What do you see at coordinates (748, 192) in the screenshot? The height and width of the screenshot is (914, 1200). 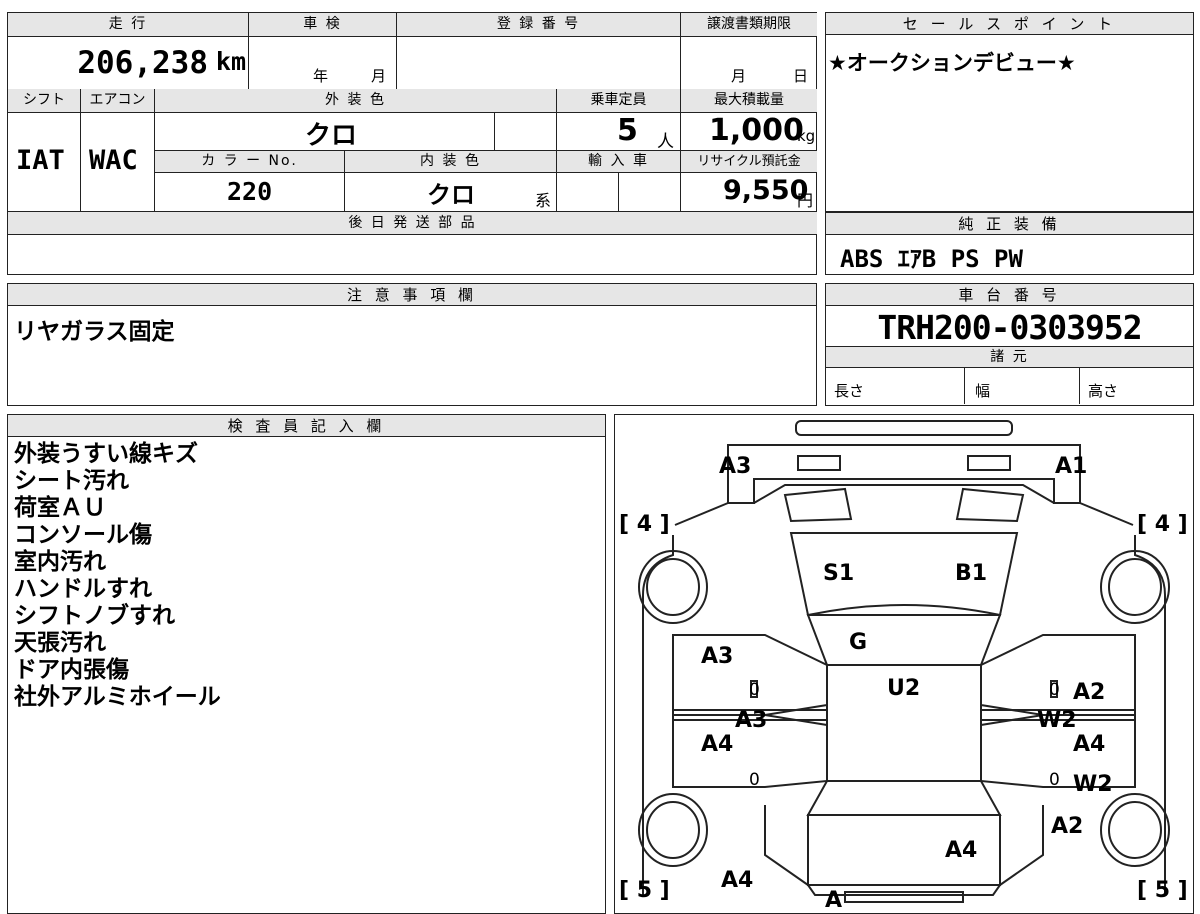 I see `recycle-cell: 9,550 円` at bounding box center [748, 192].